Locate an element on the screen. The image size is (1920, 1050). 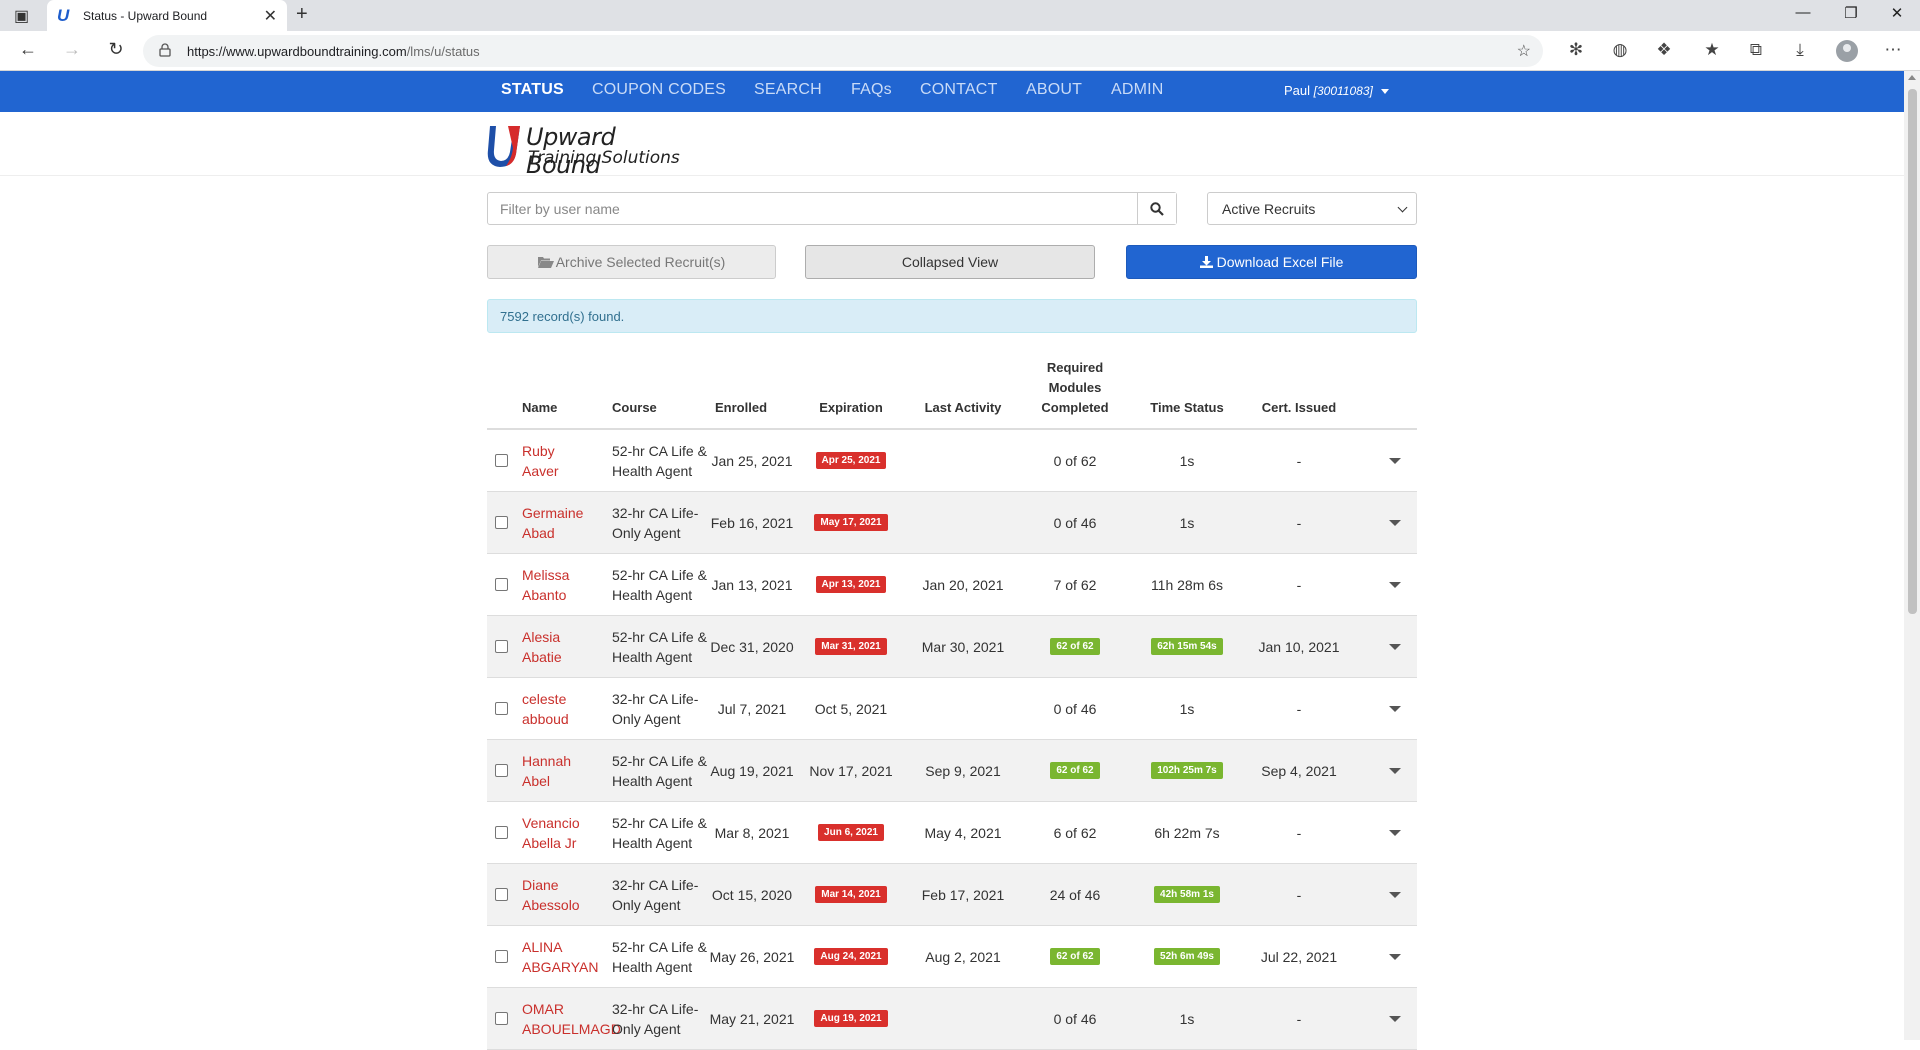
archive-button: Archive Selected Recruit(s) is located at coordinates (631, 262).